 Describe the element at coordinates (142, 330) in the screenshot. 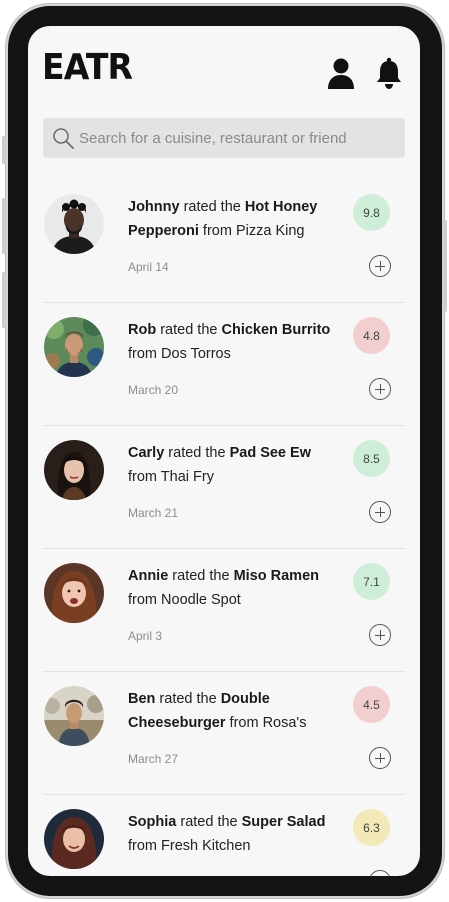

I see `user-name: Rob` at that location.